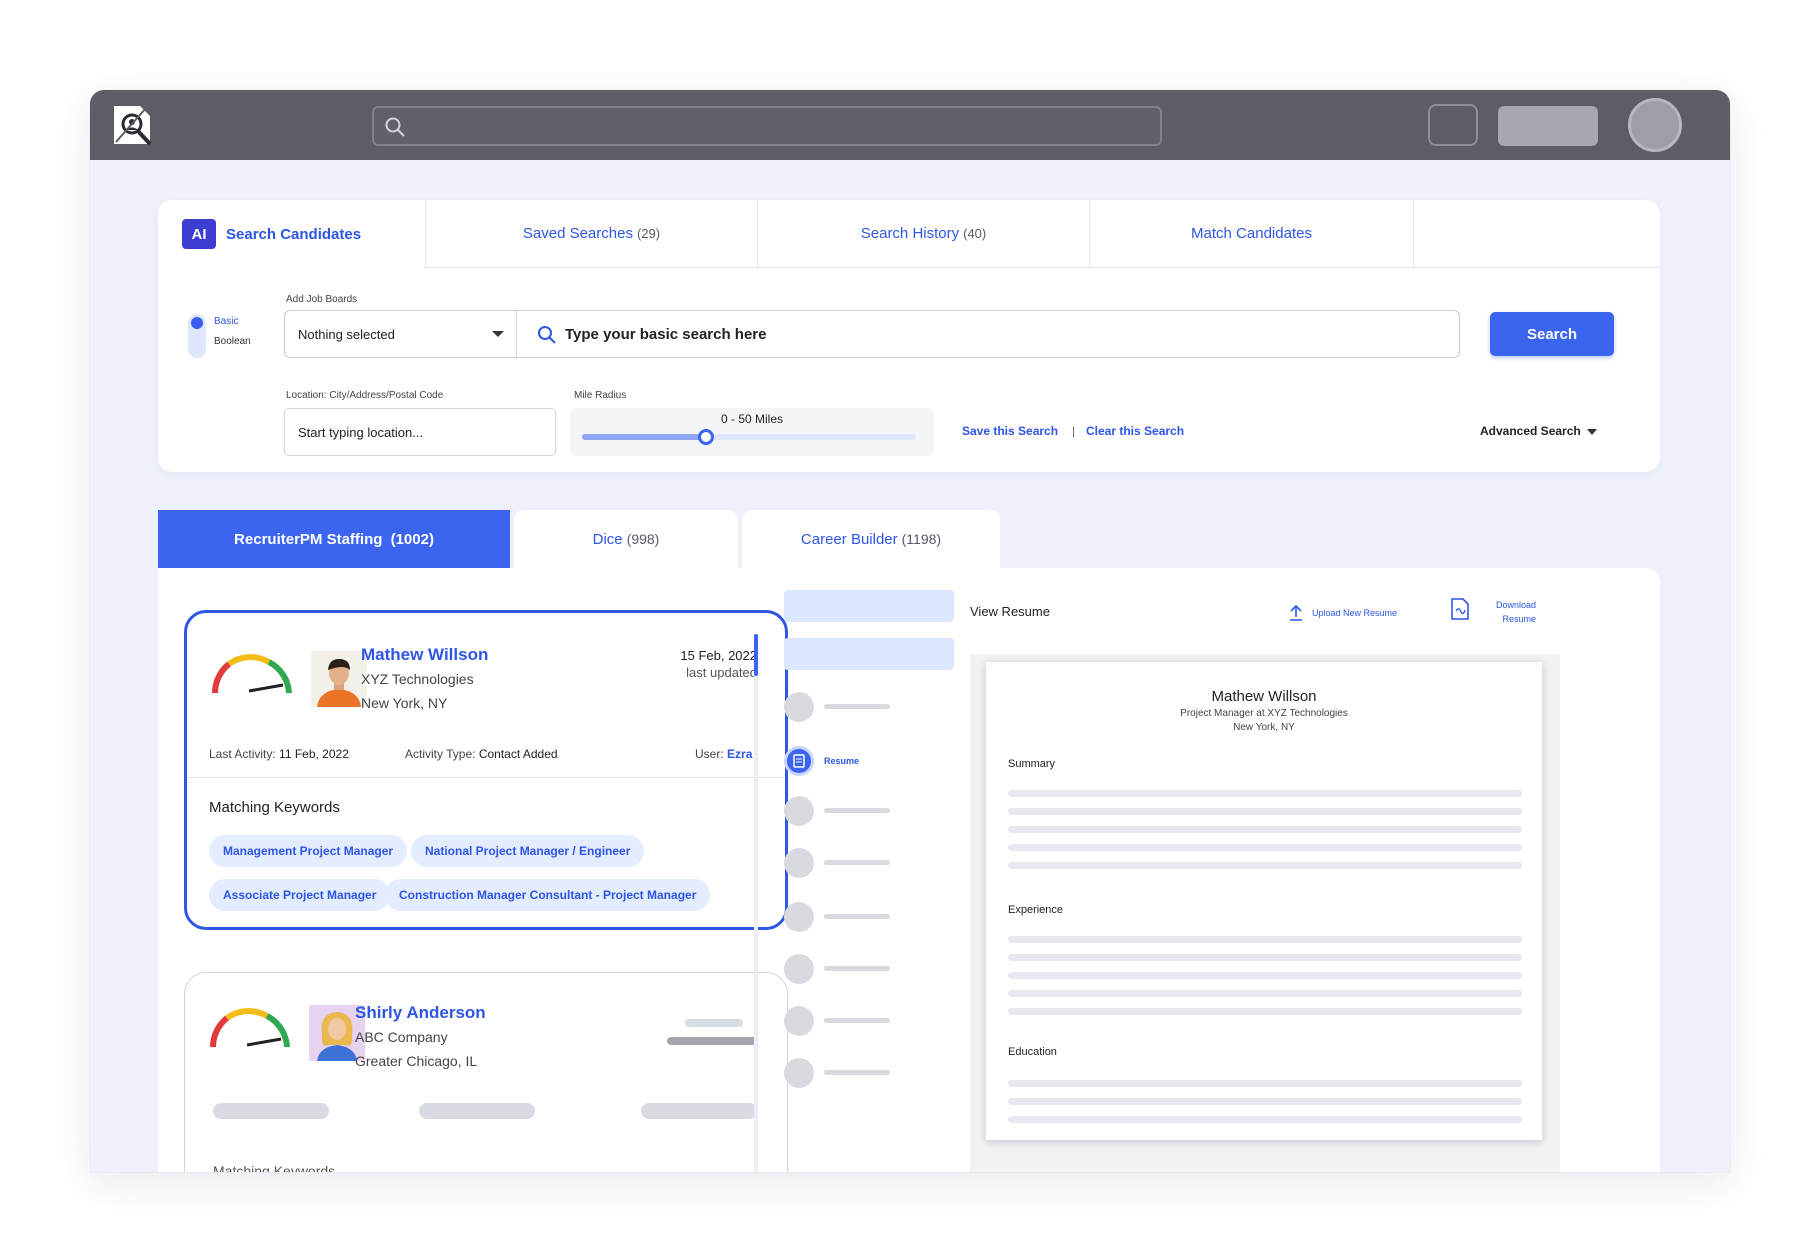 This screenshot has height=1256, width=1812. I want to click on account-button, so click(1548, 126).